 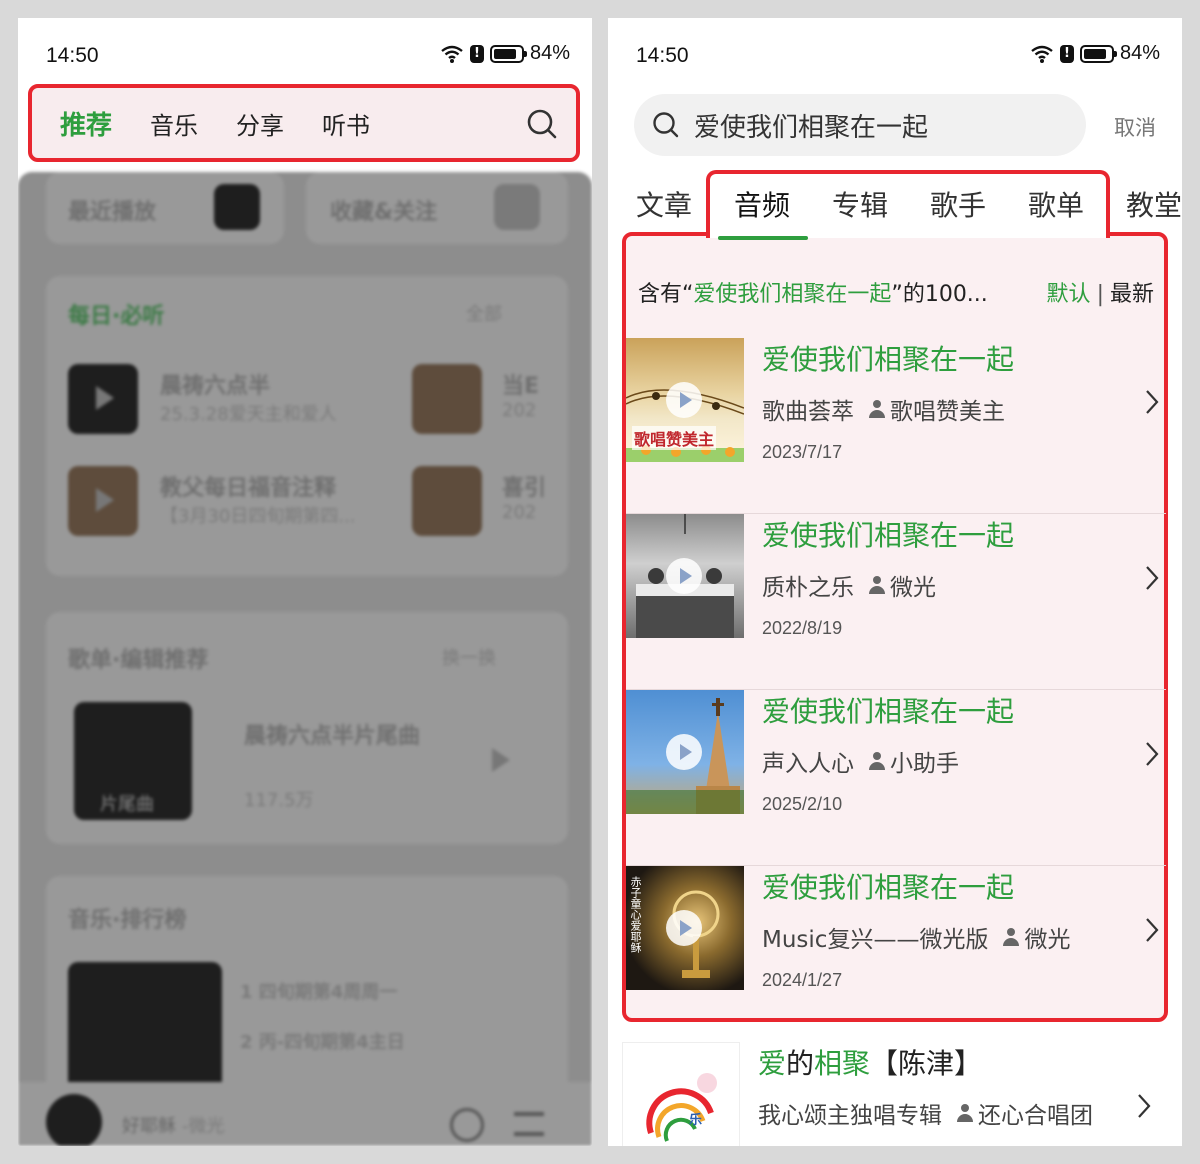 I want to click on title-highlight: 相聚, so click(x=842, y=1063).